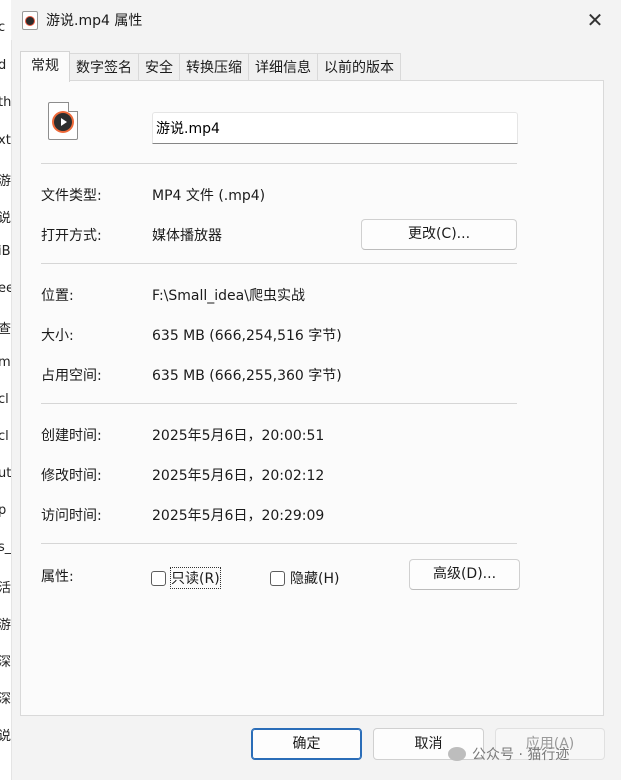 This screenshot has height=780, width=621. What do you see at coordinates (228, 296) in the screenshot?
I see `location-value: F:\Small_idea\爬虫实战` at bounding box center [228, 296].